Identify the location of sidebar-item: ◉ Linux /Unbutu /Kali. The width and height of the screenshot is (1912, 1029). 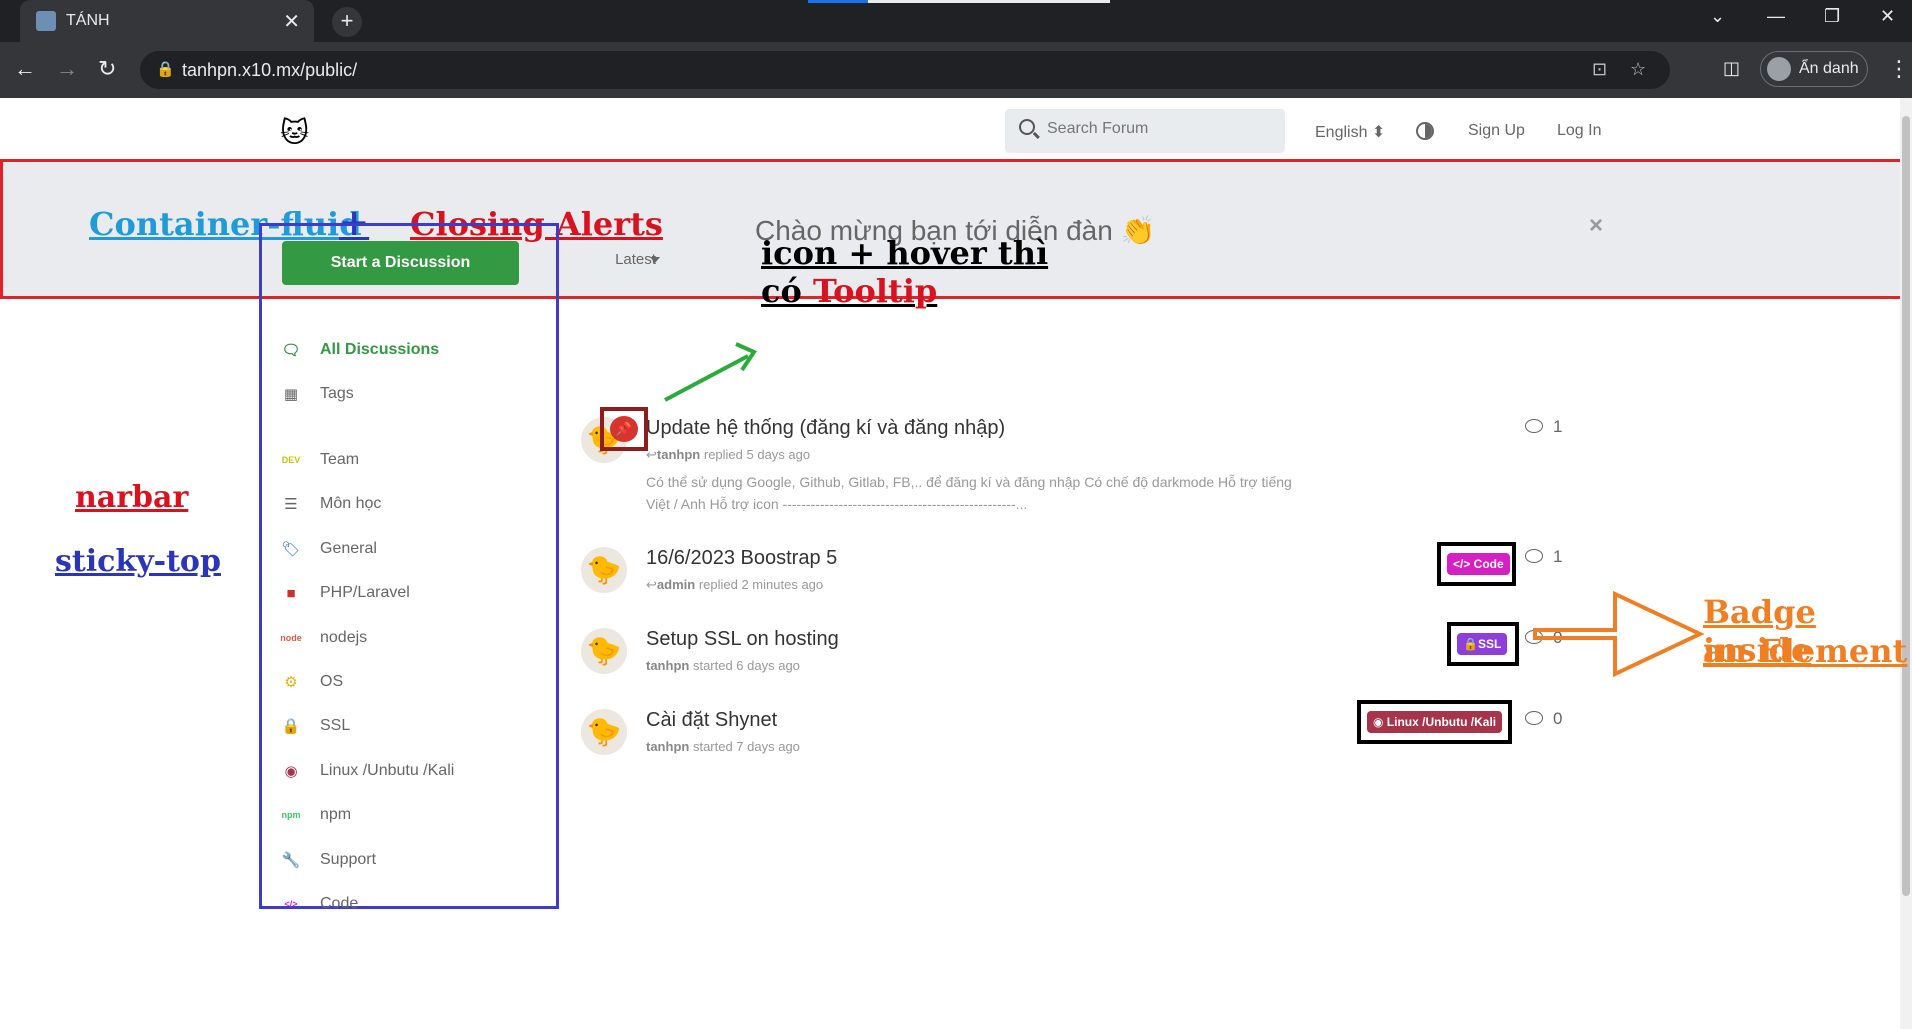
(410, 771).